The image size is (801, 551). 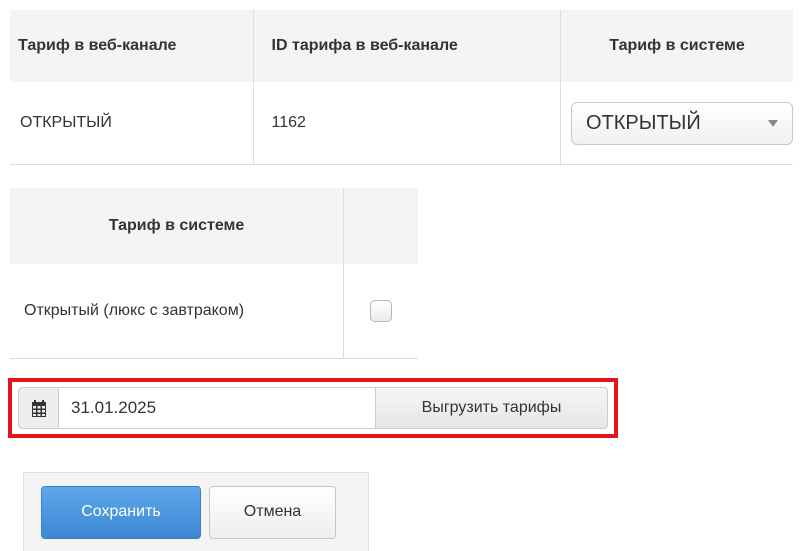 What do you see at coordinates (406, 123) in the screenshot?
I see `web-rate-id-cell: 1162` at bounding box center [406, 123].